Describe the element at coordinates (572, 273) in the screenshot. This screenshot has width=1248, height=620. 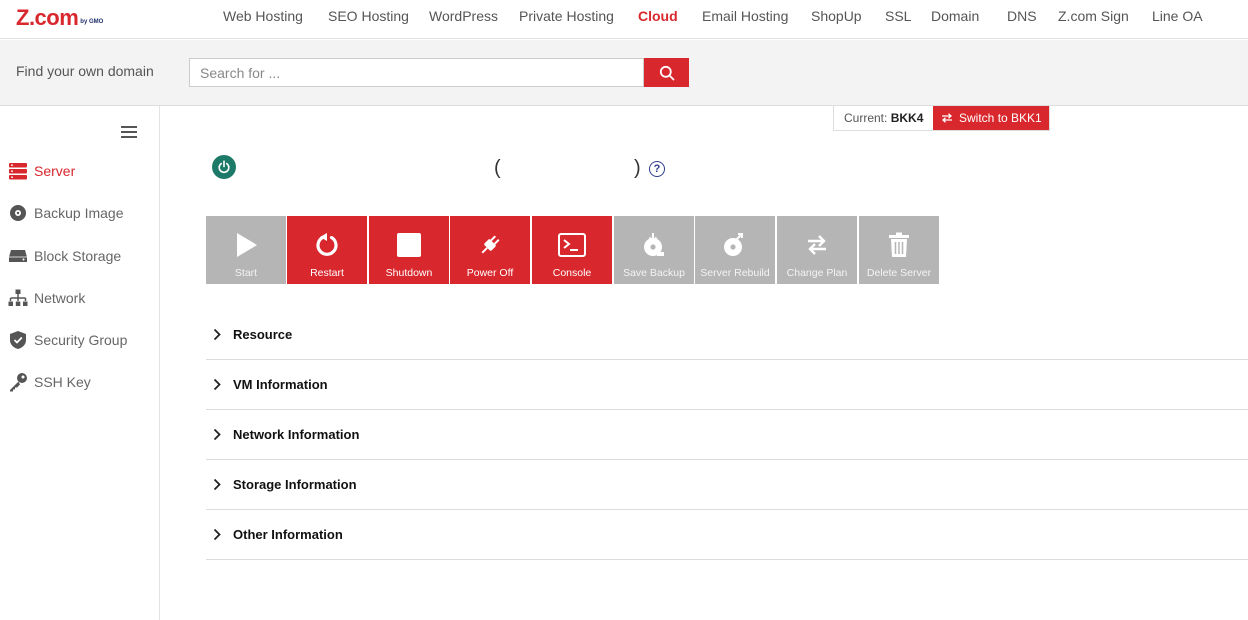
I see `action-label: Console` at that location.